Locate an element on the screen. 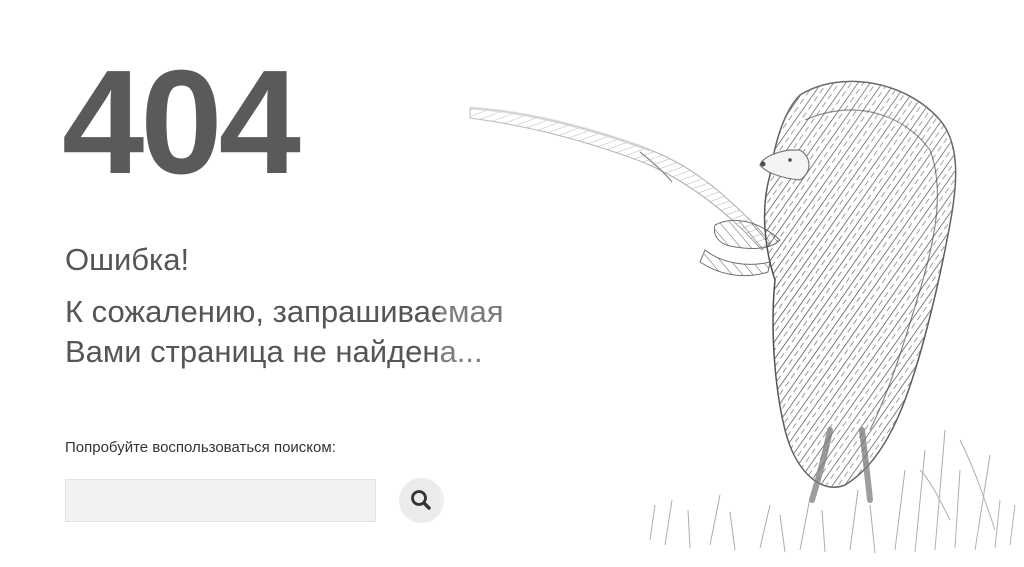 Image resolution: width=1024 pixels, height=567 pixels. search-hint: Попробуйте воспользоваться поиском: is located at coordinates (200, 447).